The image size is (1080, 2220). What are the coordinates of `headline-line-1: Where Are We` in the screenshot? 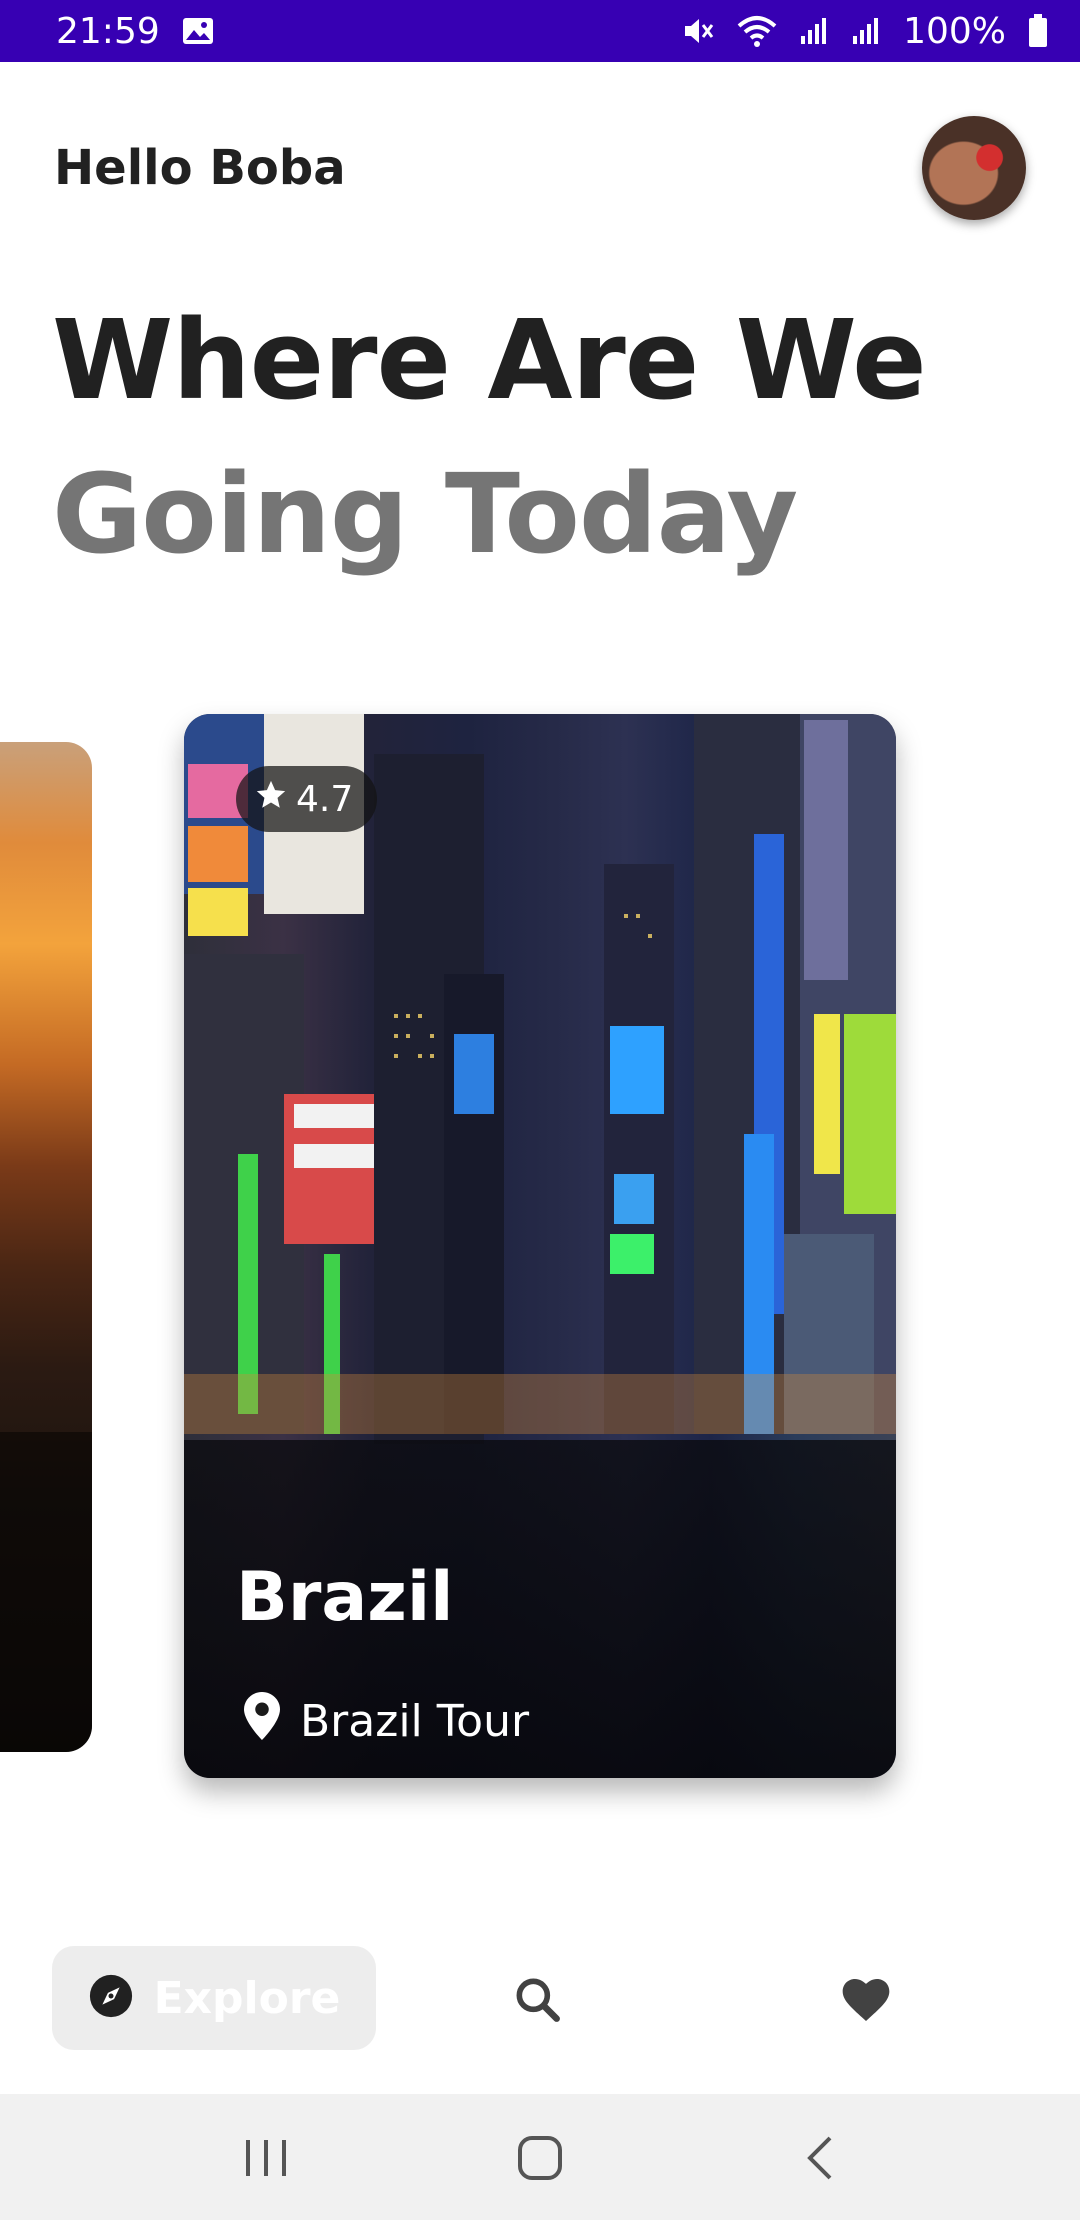 It's located at (489, 360).